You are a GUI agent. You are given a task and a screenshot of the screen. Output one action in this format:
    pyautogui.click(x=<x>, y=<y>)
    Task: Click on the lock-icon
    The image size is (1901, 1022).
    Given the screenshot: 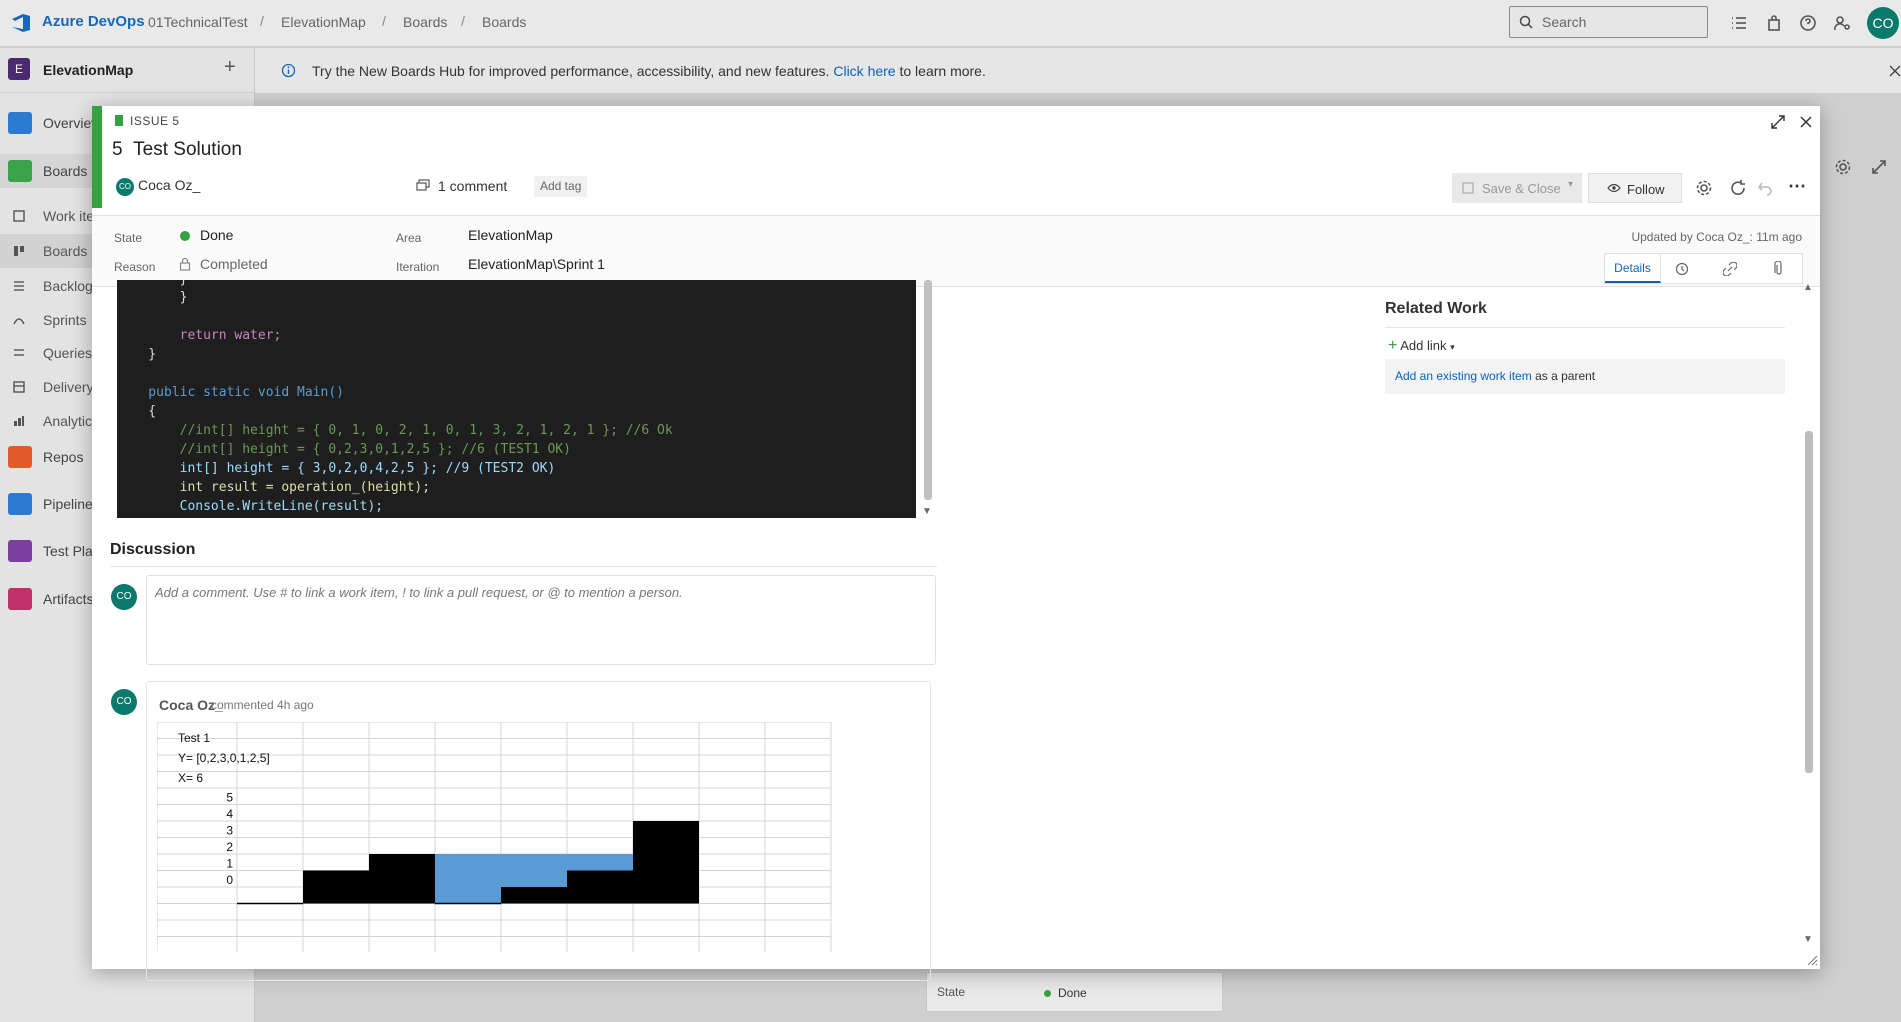 What is the action you would take?
    pyautogui.click(x=185, y=264)
    